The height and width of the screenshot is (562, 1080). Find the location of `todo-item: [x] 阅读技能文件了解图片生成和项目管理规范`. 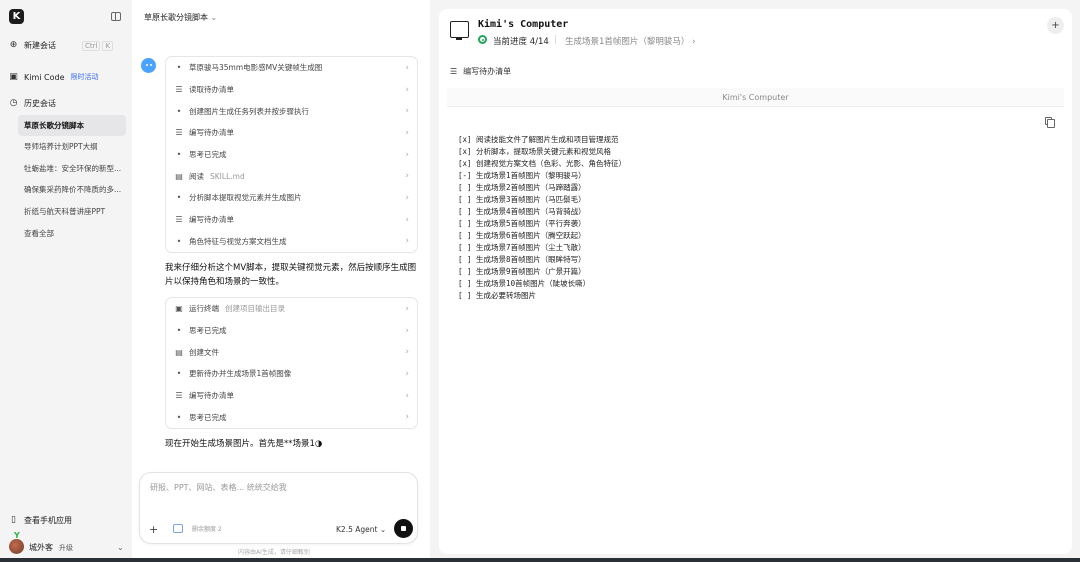

todo-item: [x] 阅读技能文件了解图片生成和项目管理规范 is located at coordinates (538, 139).